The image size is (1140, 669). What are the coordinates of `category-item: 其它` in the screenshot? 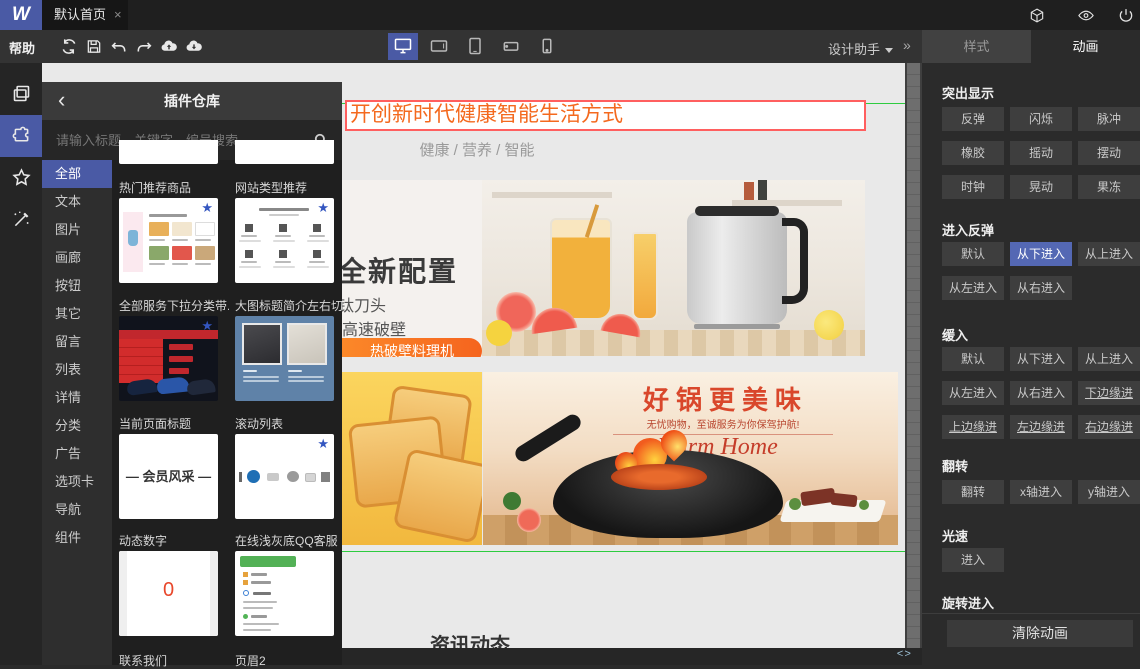 It's located at (77, 314).